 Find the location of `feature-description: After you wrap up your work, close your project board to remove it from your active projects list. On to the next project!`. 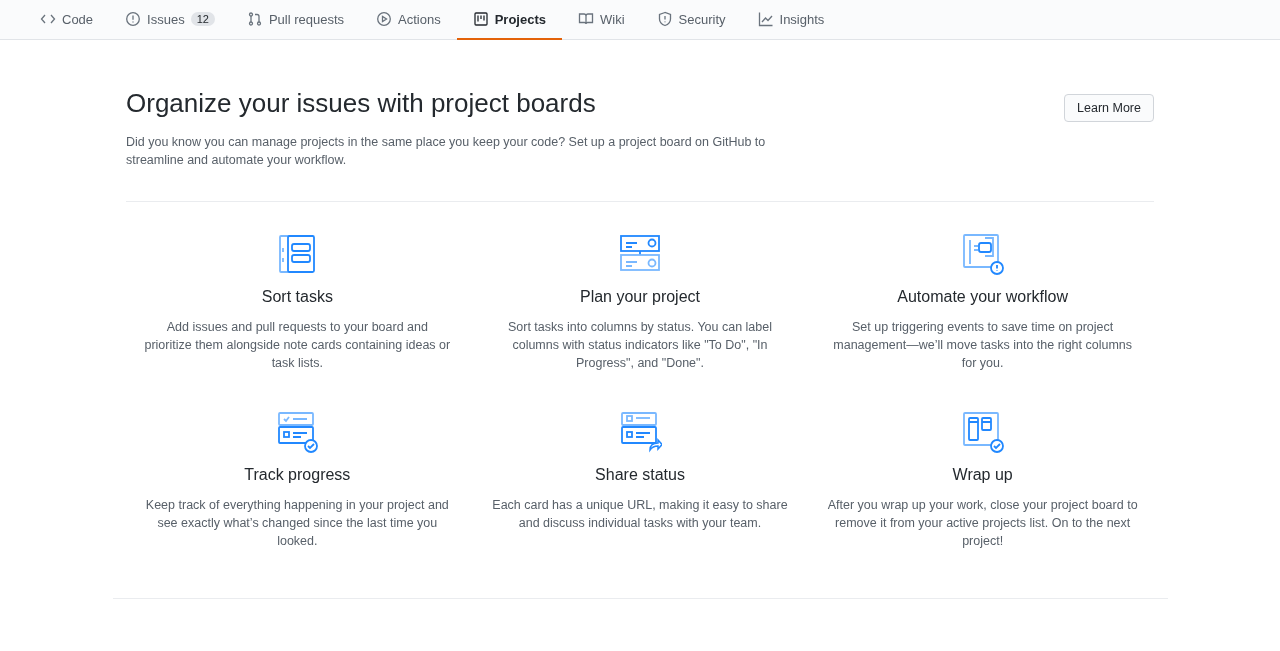

feature-description: After you wrap up your work, close your project board to remove it from your active projects list. On to the next project! is located at coordinates (982, 523).